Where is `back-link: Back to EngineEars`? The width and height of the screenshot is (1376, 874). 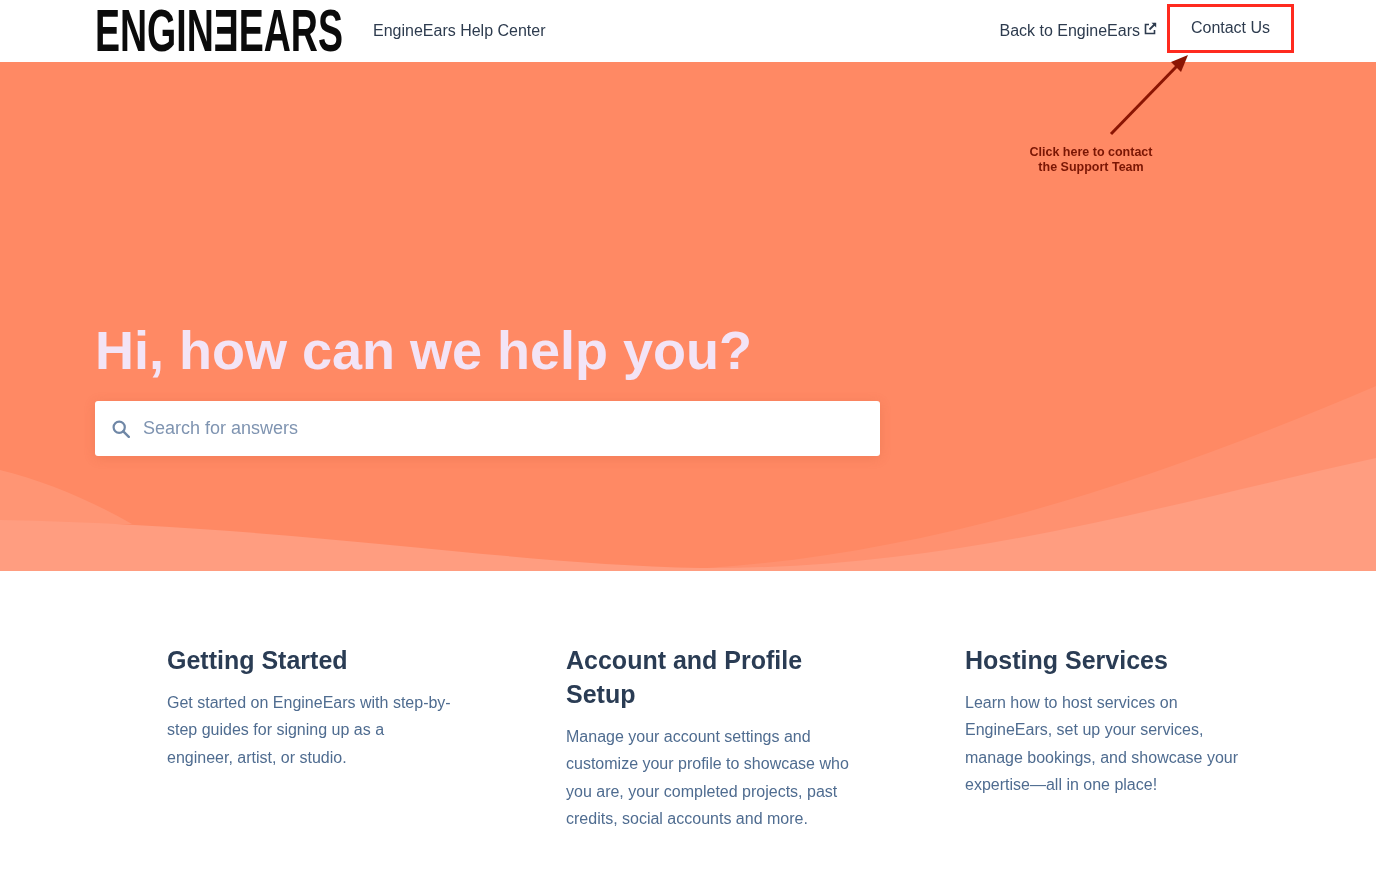 back-link: Back to EngineEars is located at coordinates (1078, 31).